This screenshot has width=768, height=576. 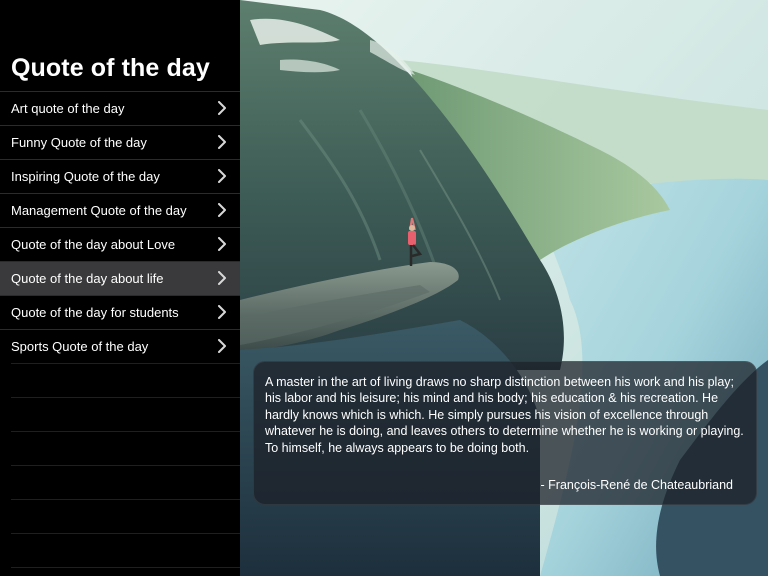 What do you see at coordinates (87, 278) in the screenshot?
I see `category-item-label: Quote of the day about life` at bounding box center [87, 278].